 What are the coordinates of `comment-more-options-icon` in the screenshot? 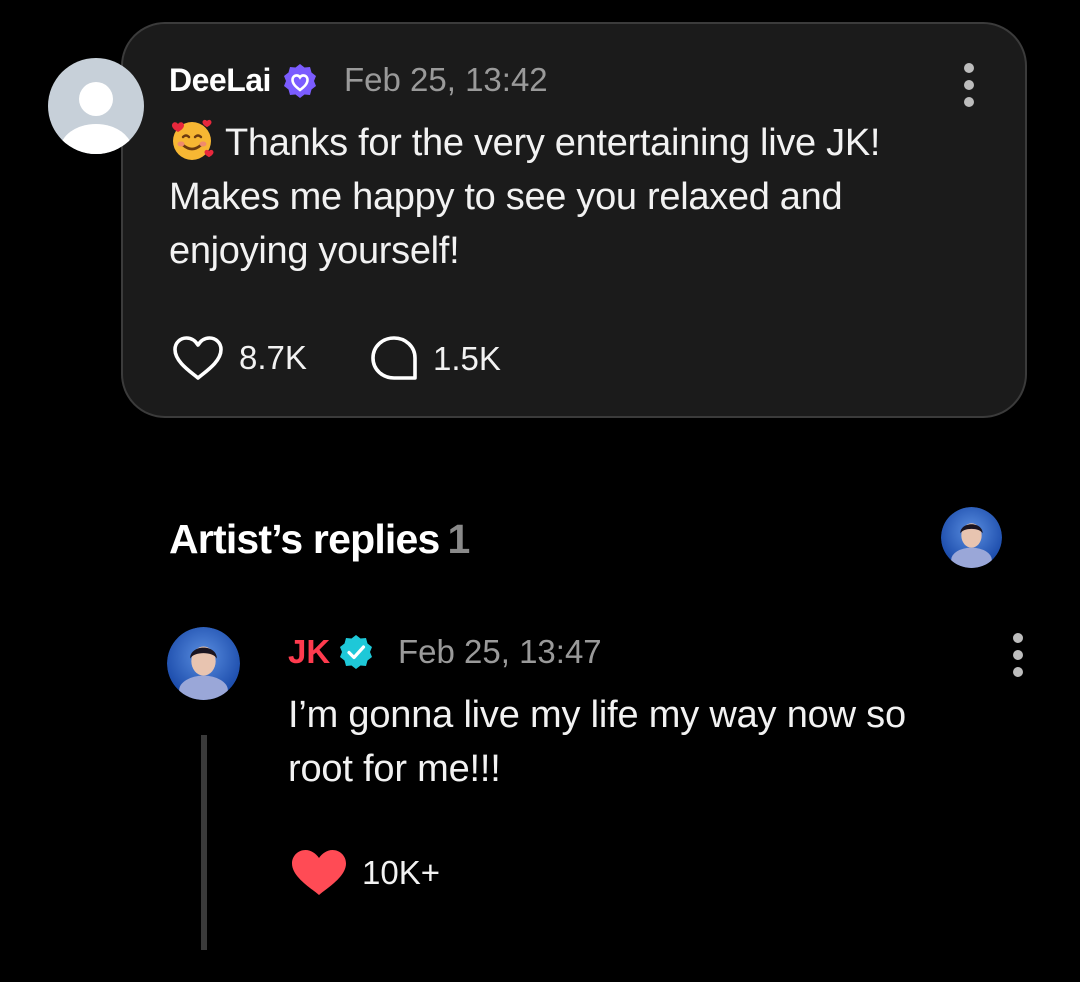 It's located at (969, 85).